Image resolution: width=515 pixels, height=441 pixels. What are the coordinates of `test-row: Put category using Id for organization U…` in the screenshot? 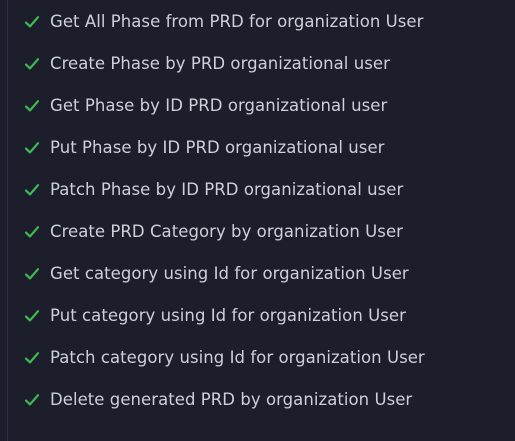 It's located at (257, 316).